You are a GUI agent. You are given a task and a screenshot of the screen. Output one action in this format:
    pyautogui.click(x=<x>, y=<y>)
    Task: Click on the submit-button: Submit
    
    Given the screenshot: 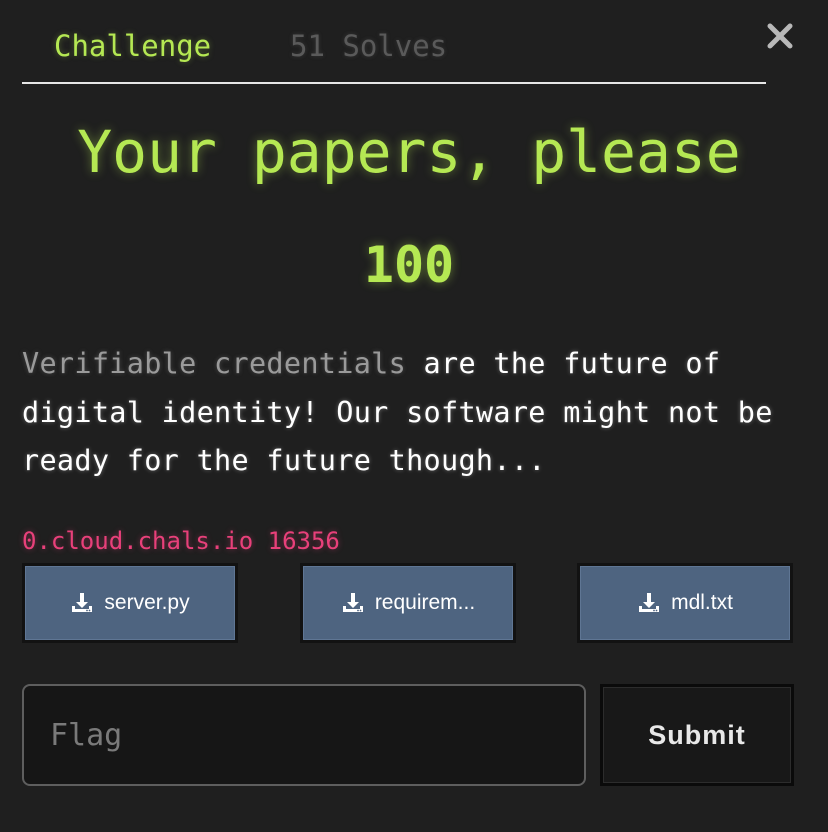 What is the action you would take?
    pyautogui.click(x=697, y=735)
    